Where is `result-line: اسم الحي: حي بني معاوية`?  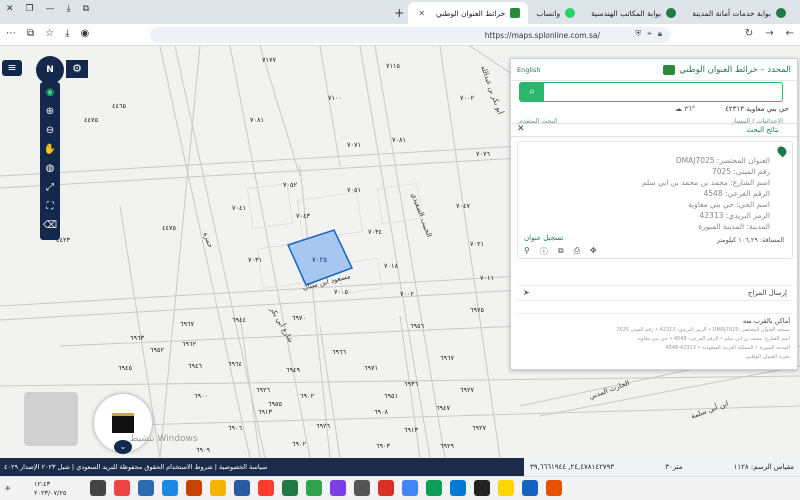
result-line: اسم الحي: حي بني معاوية is located at coordinates (728, 204).